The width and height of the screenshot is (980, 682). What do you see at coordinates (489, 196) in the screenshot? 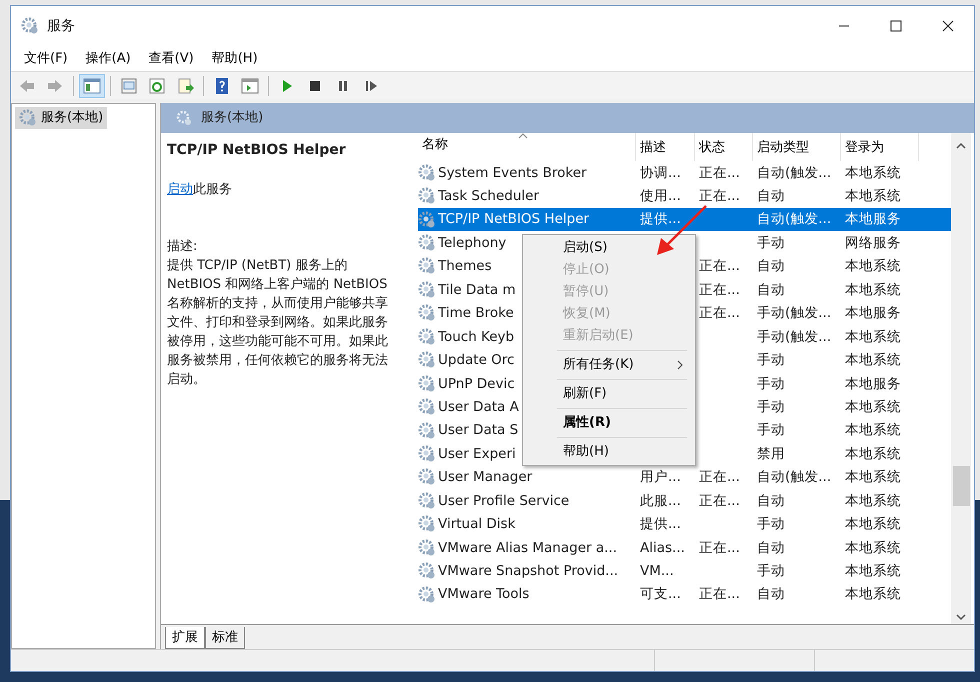
I see `service-name: Task Scheduler` at bounding box center [489, 196].